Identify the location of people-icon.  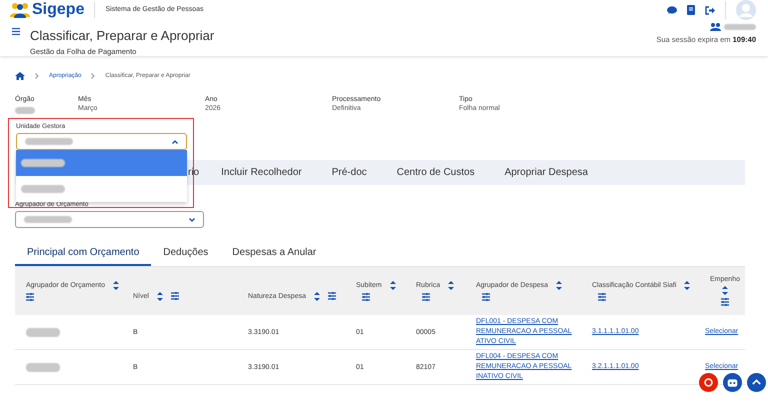
(20, 10).